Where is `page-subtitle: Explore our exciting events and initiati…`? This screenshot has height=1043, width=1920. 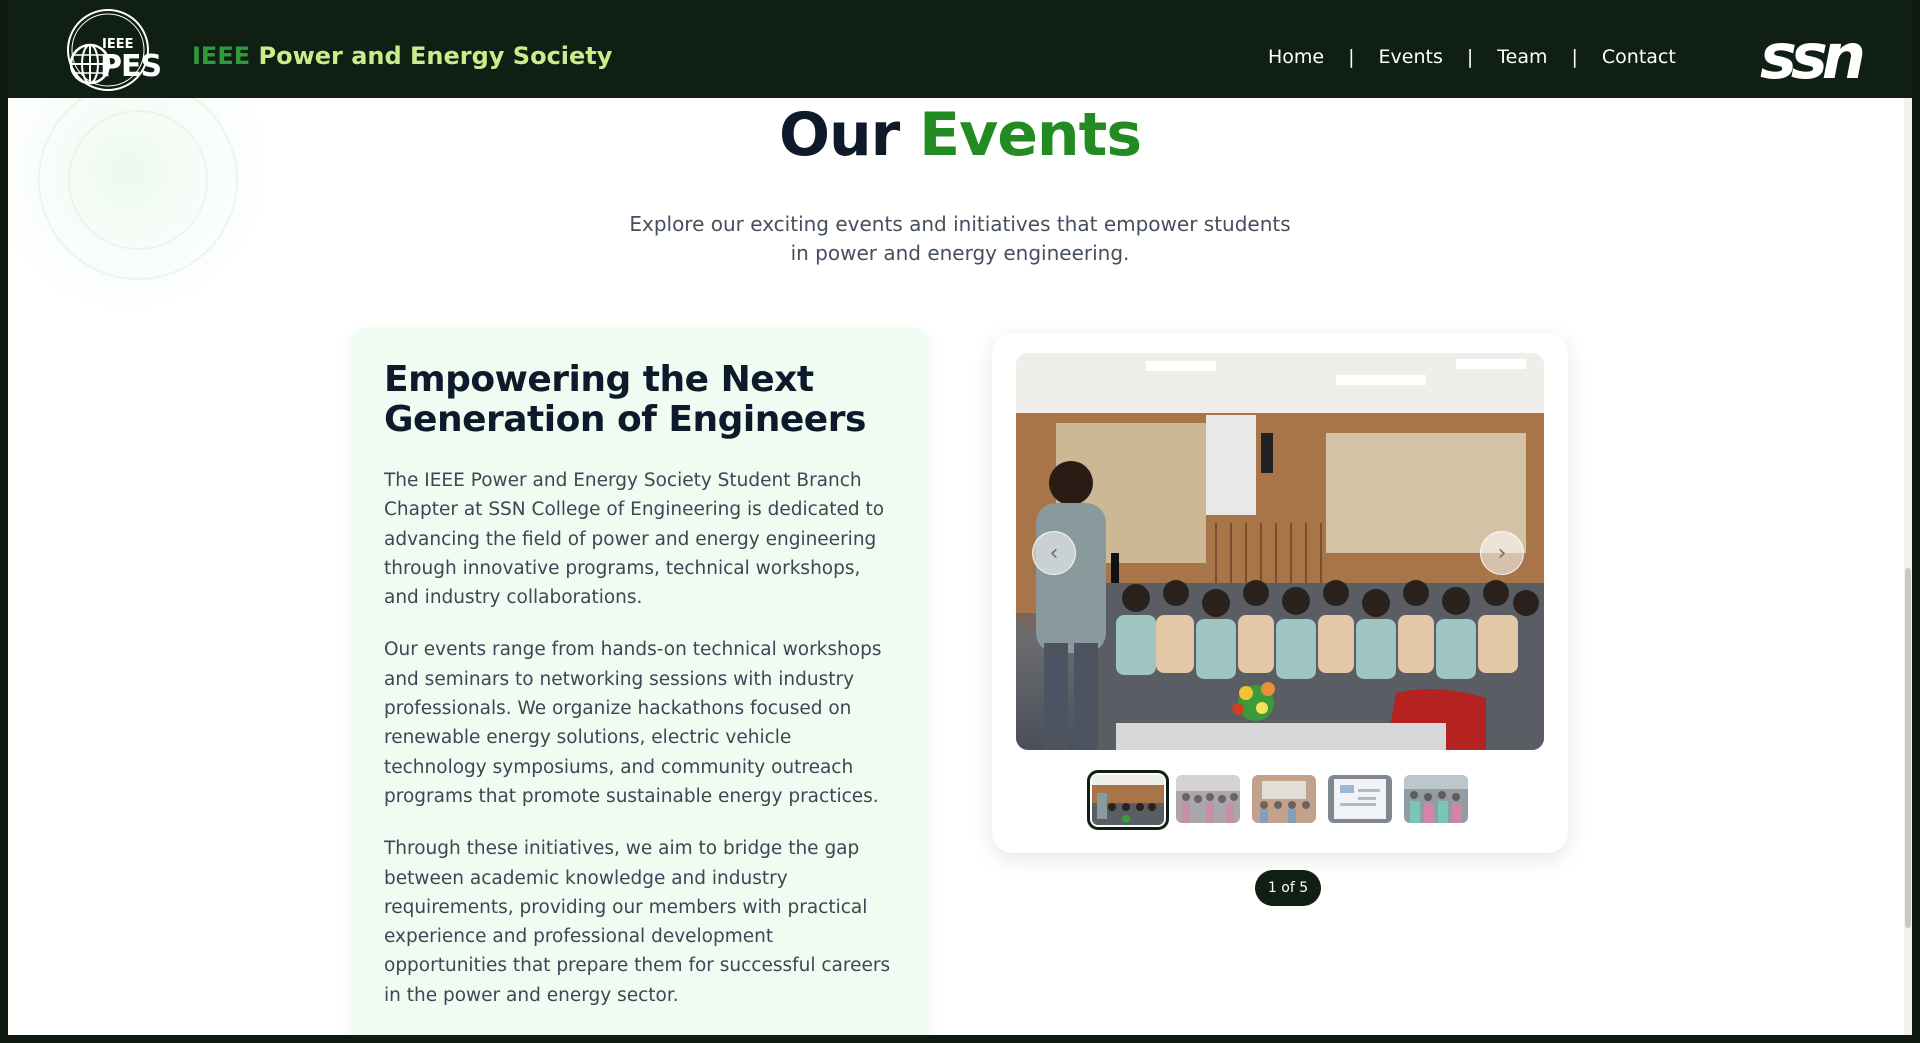
page-subtitle: Explore our exciting events and initiati… is located at coordinates (960, 238).